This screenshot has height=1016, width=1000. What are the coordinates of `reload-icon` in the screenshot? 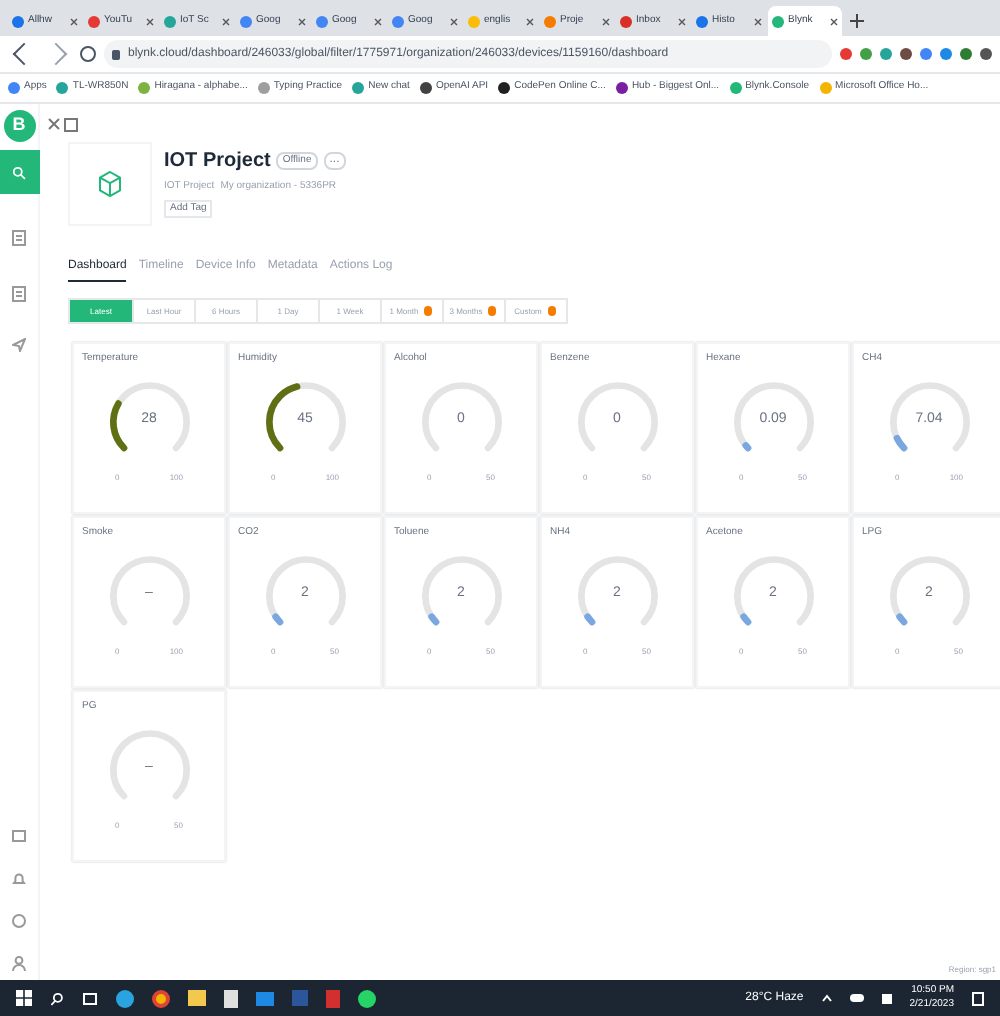 It's located at (88, 54).